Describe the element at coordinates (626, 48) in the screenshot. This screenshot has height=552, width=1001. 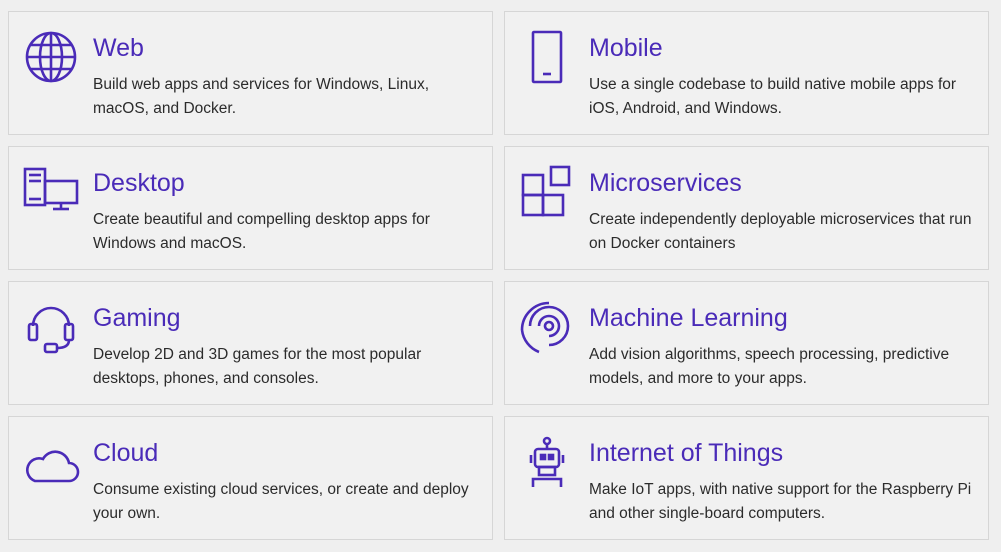
I see `card-title: Mobile` at that location.